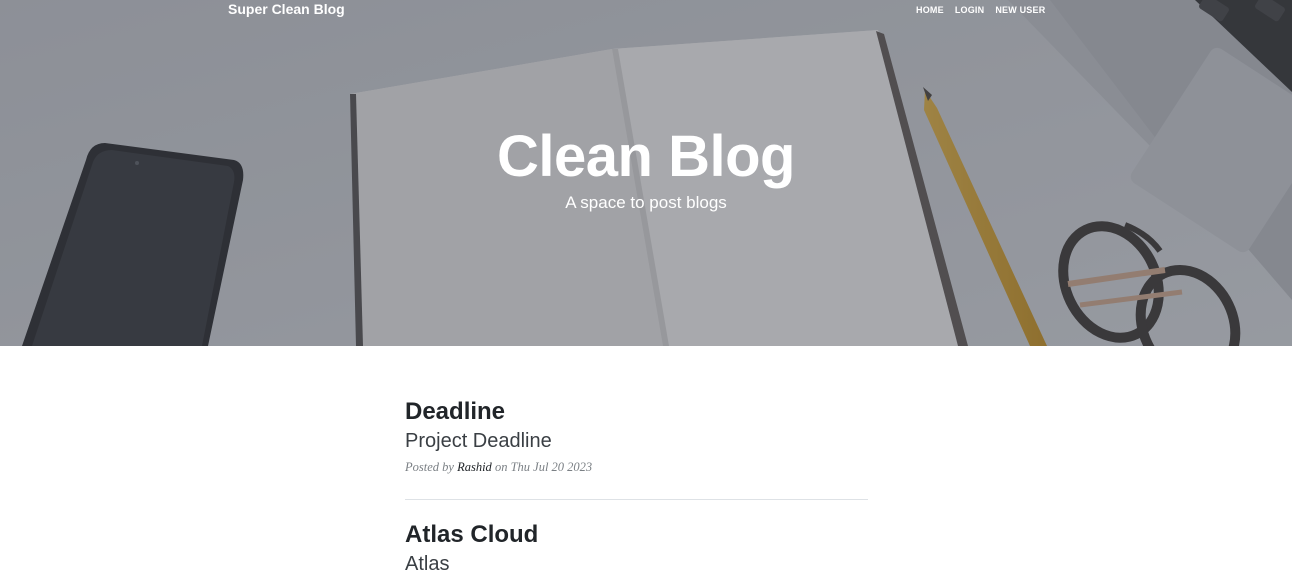  Describe the element at coordinates (429, 467) in the screenshot. I see `post-meta-prefix: Posted by` at that location.